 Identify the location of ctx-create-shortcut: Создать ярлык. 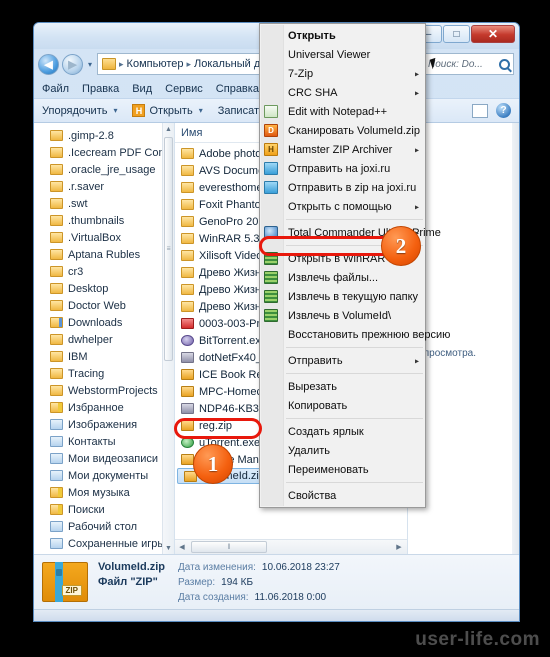
(342, 431).